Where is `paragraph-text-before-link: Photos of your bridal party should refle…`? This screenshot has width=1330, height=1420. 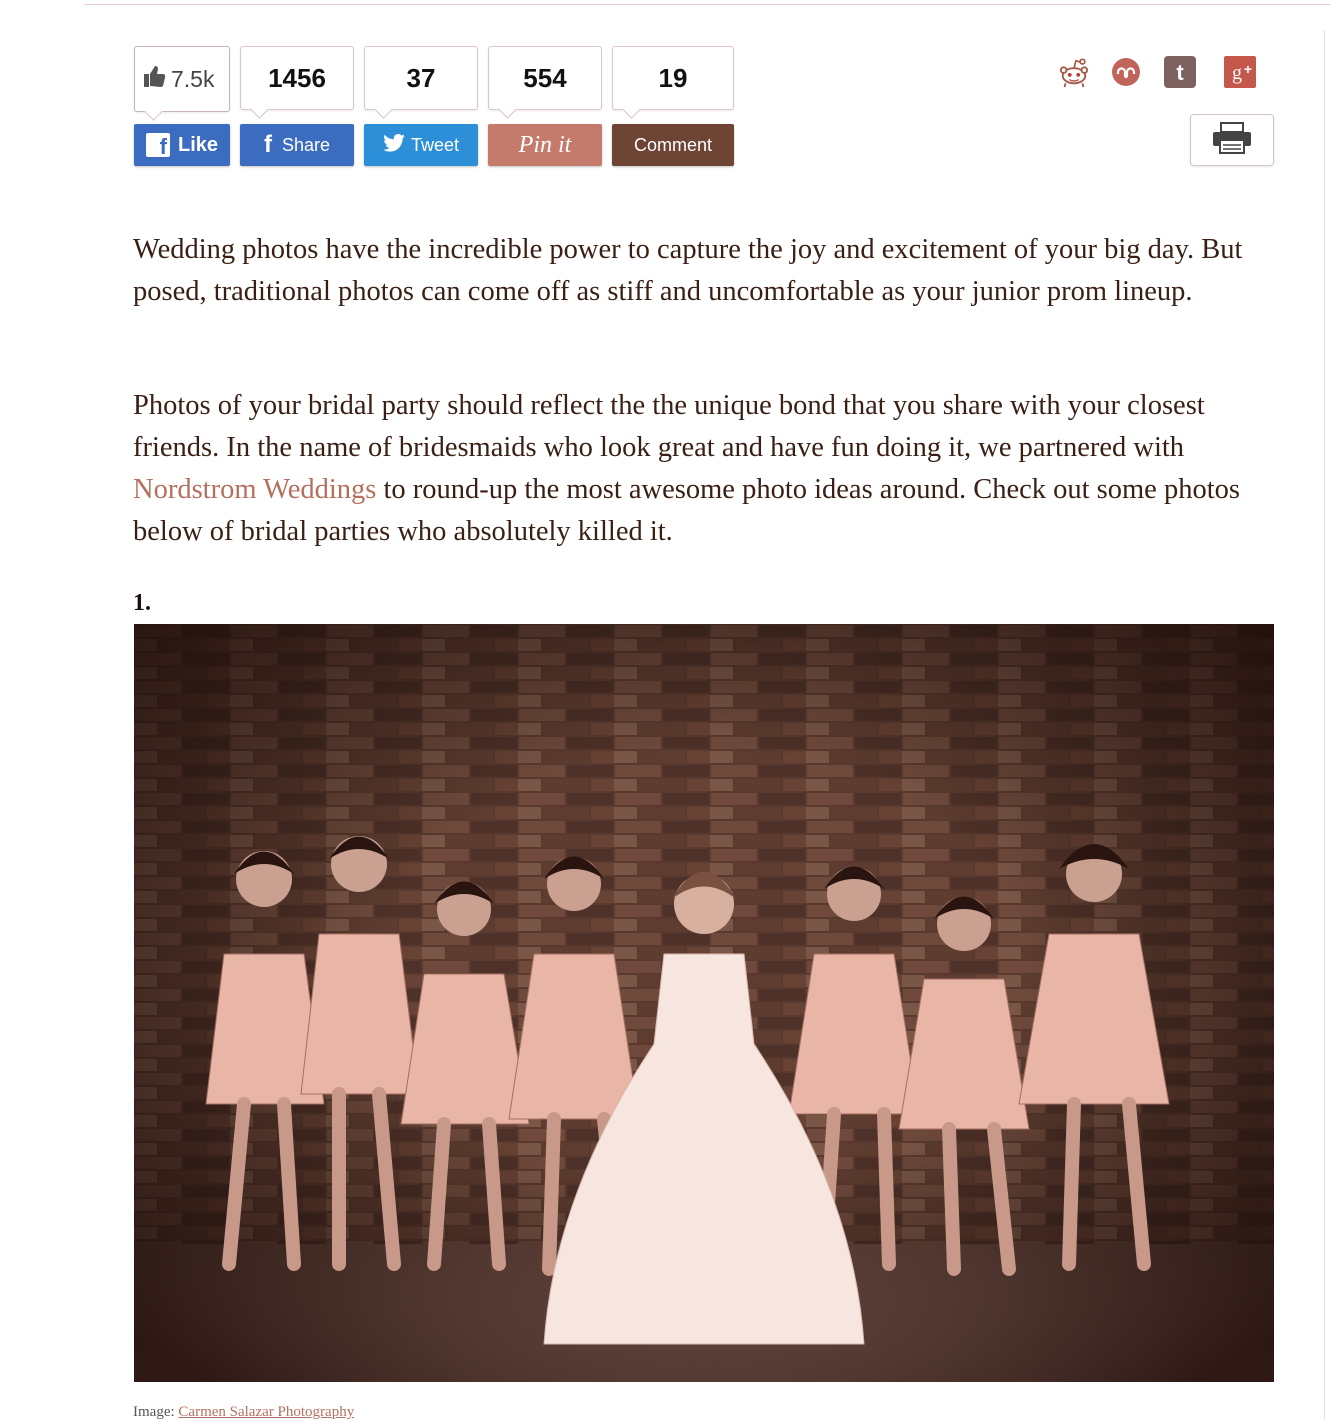 paragraph-text-before-link: Photos of your bridal party should refle… is located at coordinates (669, 426).